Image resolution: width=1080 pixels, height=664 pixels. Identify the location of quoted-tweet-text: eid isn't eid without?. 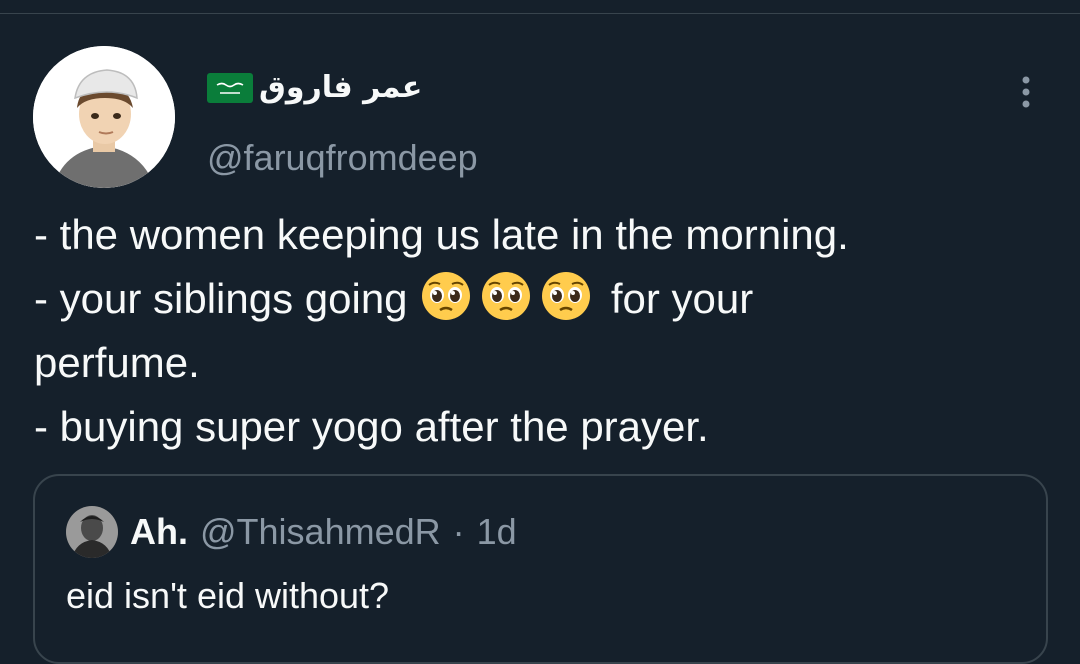
(228, 595).